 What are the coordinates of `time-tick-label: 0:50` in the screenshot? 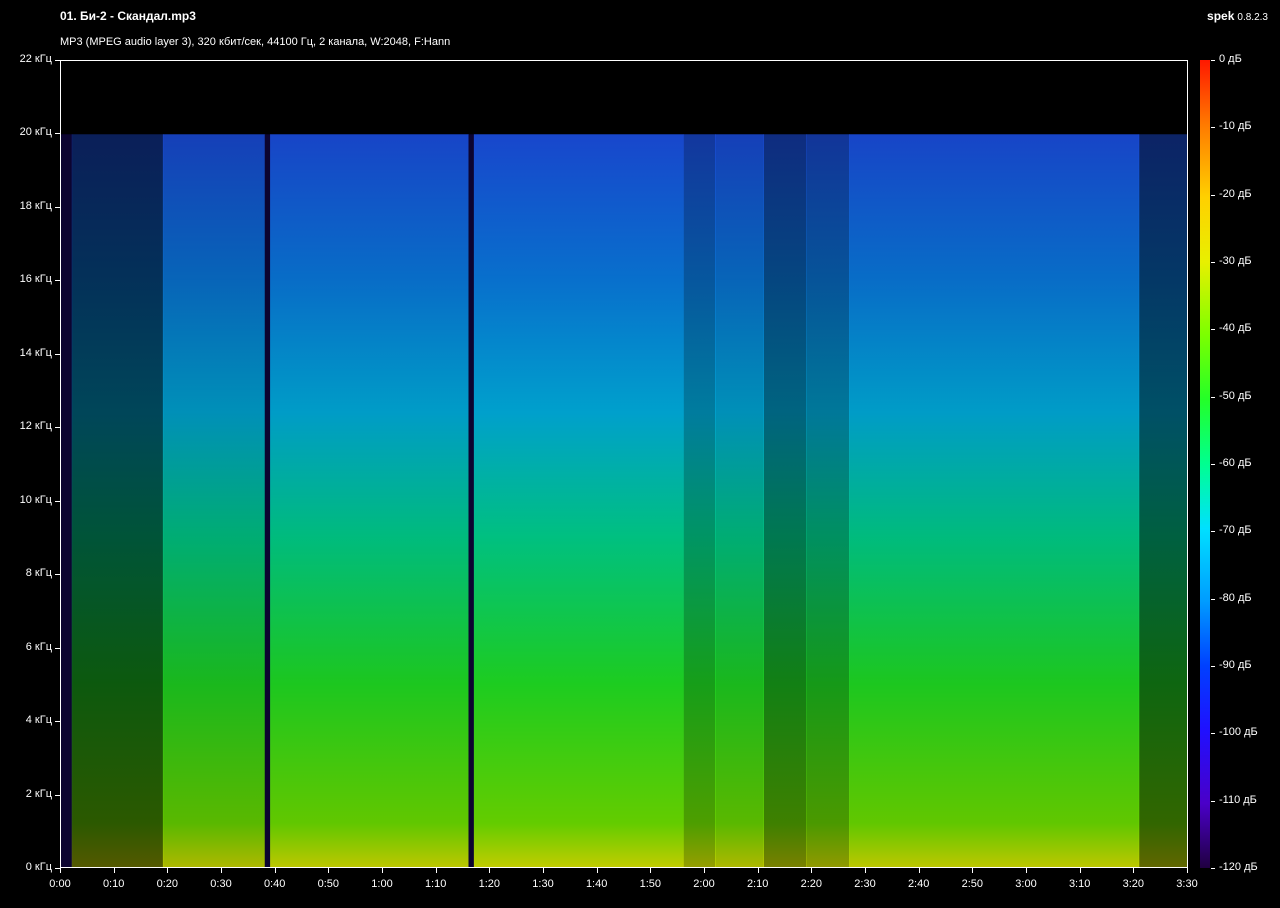 It's located at (328, 884).